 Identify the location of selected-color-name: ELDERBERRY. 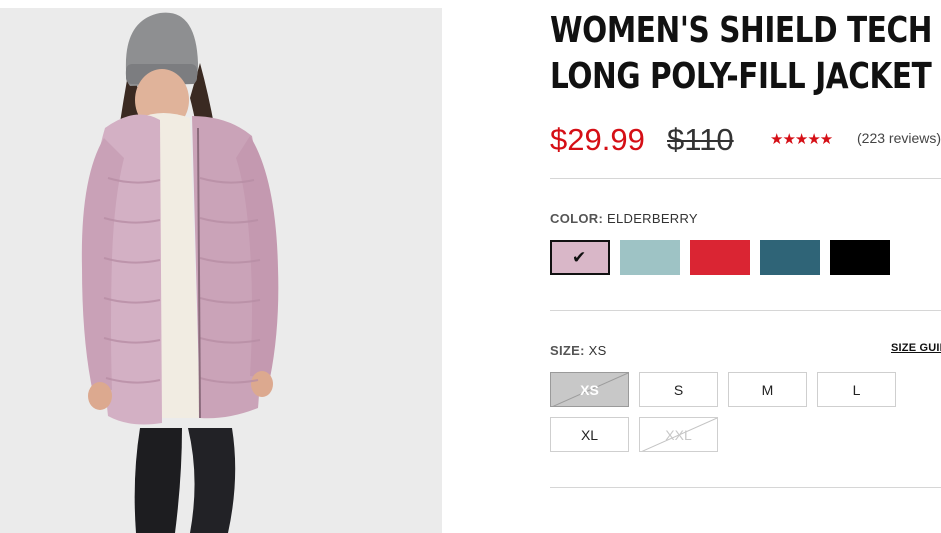
(652, 218).